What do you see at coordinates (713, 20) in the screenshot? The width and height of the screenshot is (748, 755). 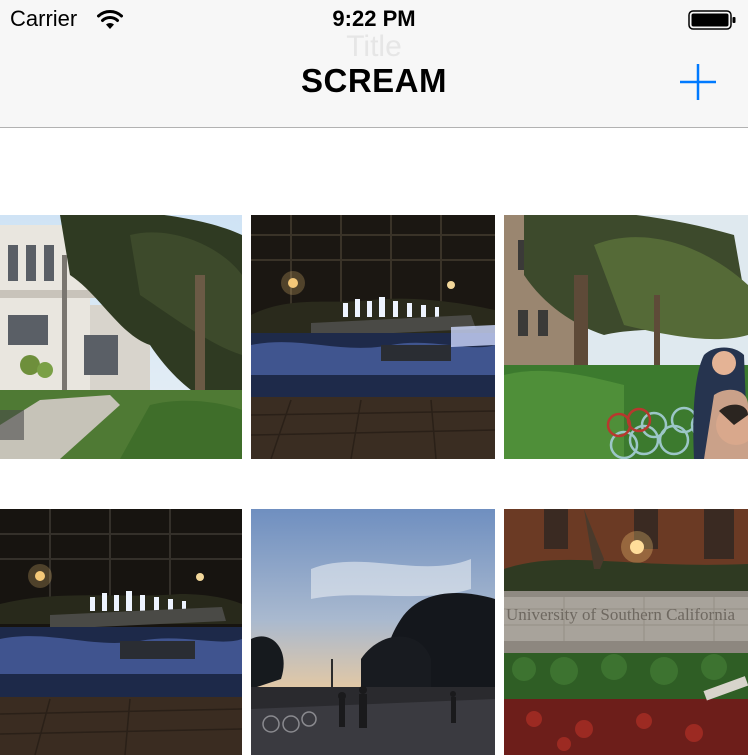 I see `battery-icon` at bounding box center [713, 20].